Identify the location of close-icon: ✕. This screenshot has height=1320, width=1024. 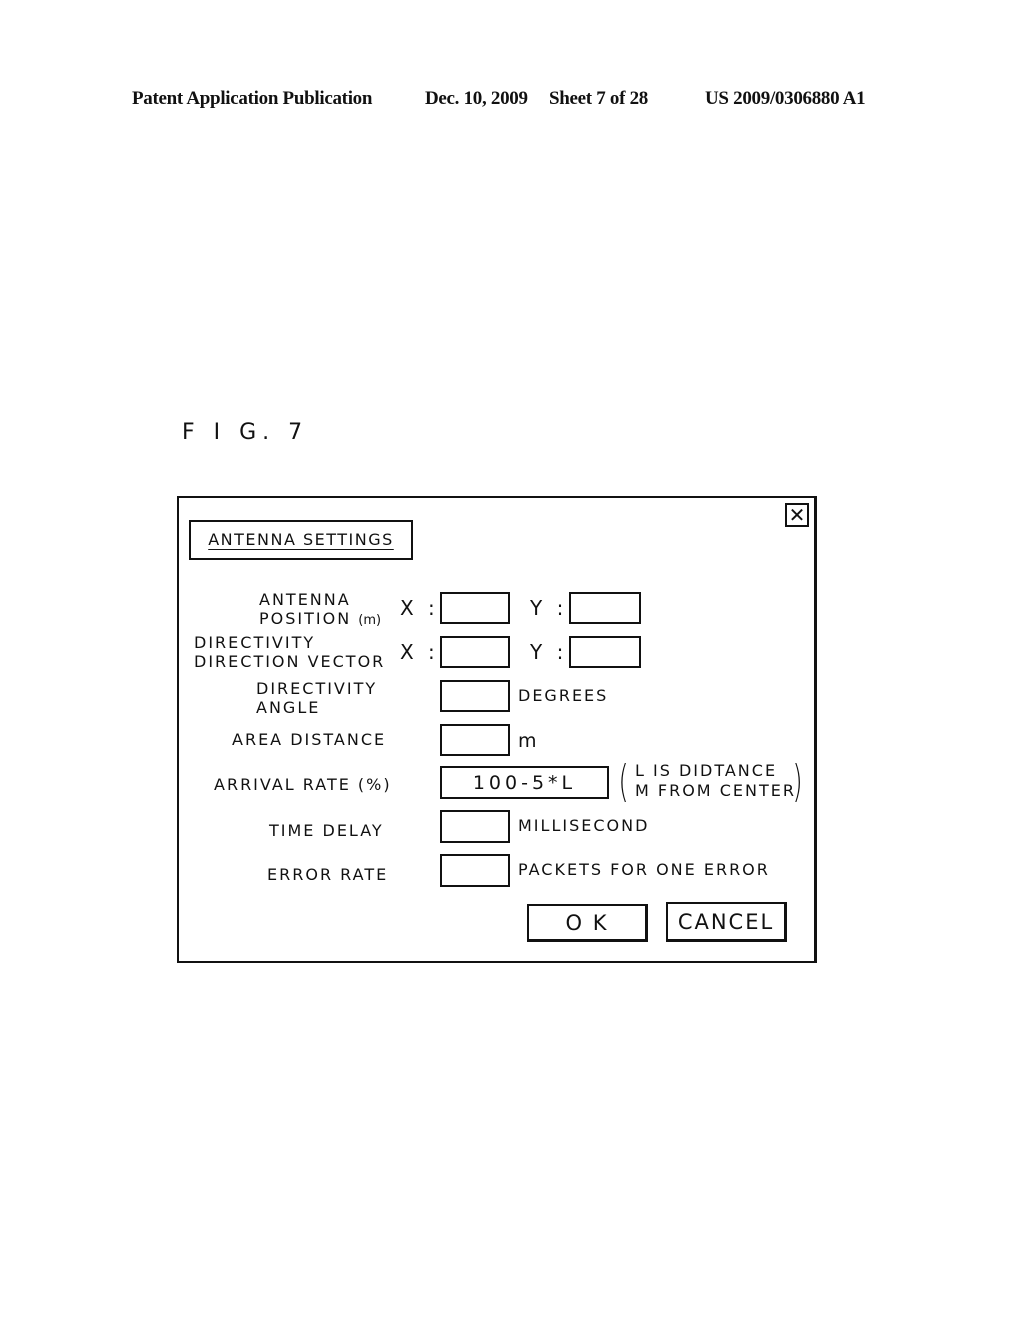
(797, 515).